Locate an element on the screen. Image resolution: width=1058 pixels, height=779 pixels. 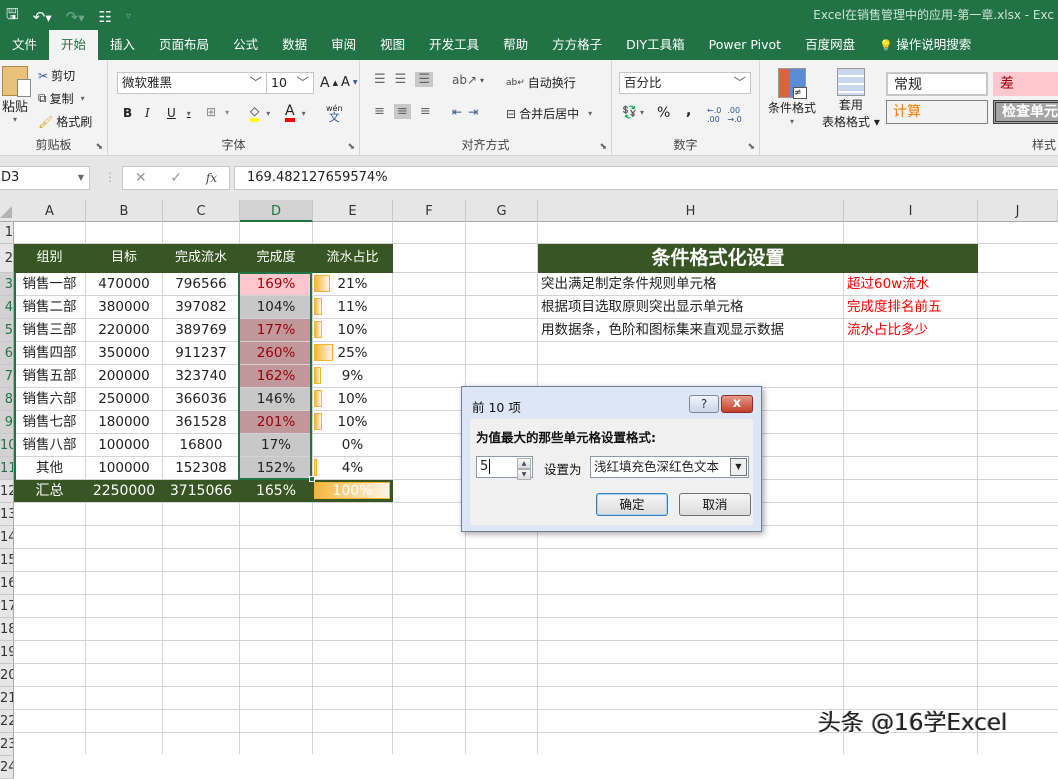
row-header-14: 14 is located at coordinates (7, 537).